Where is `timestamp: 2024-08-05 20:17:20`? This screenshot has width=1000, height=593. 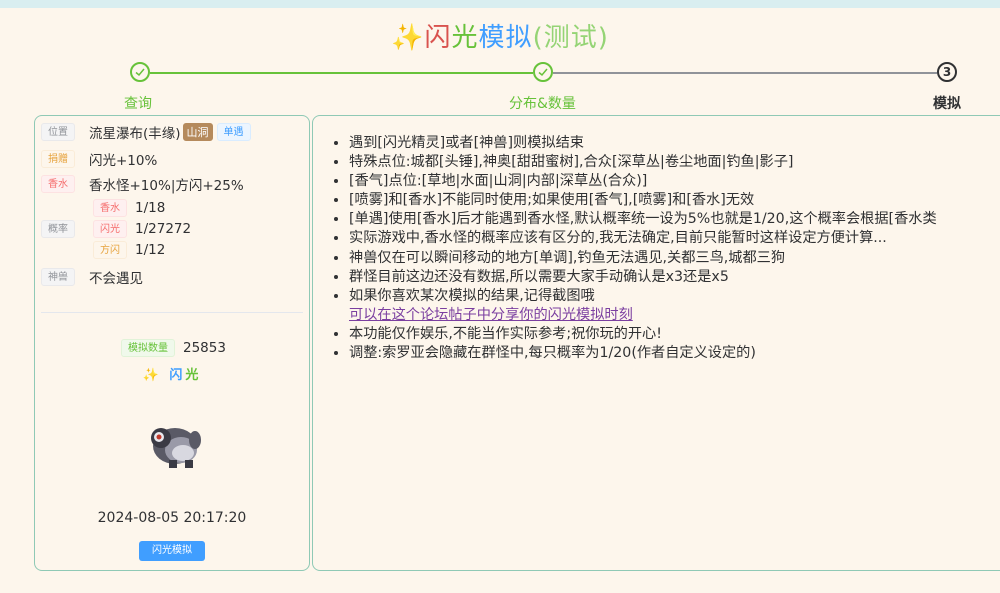
timestamp: 2024-08-05 20:17:20 is located at coordinates (172, 518).